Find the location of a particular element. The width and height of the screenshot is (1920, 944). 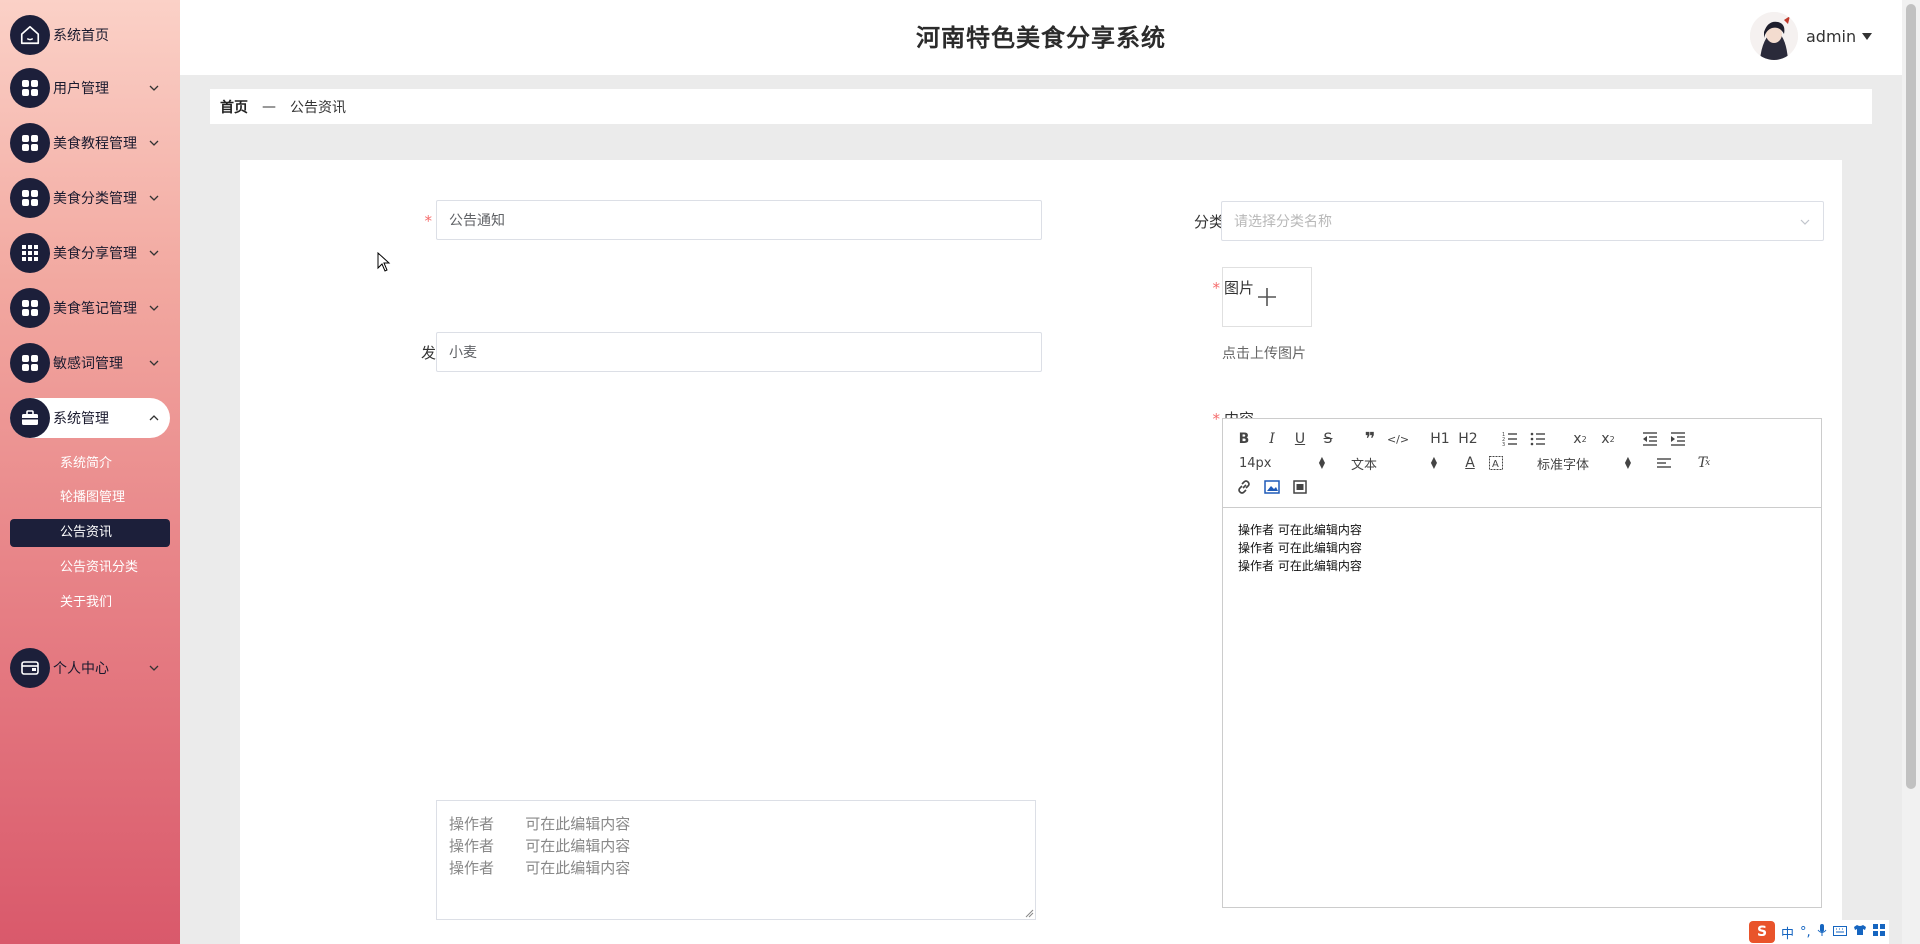

submenu-announcement-category: 公告资讯分类 is located at coordinates (90, 568).